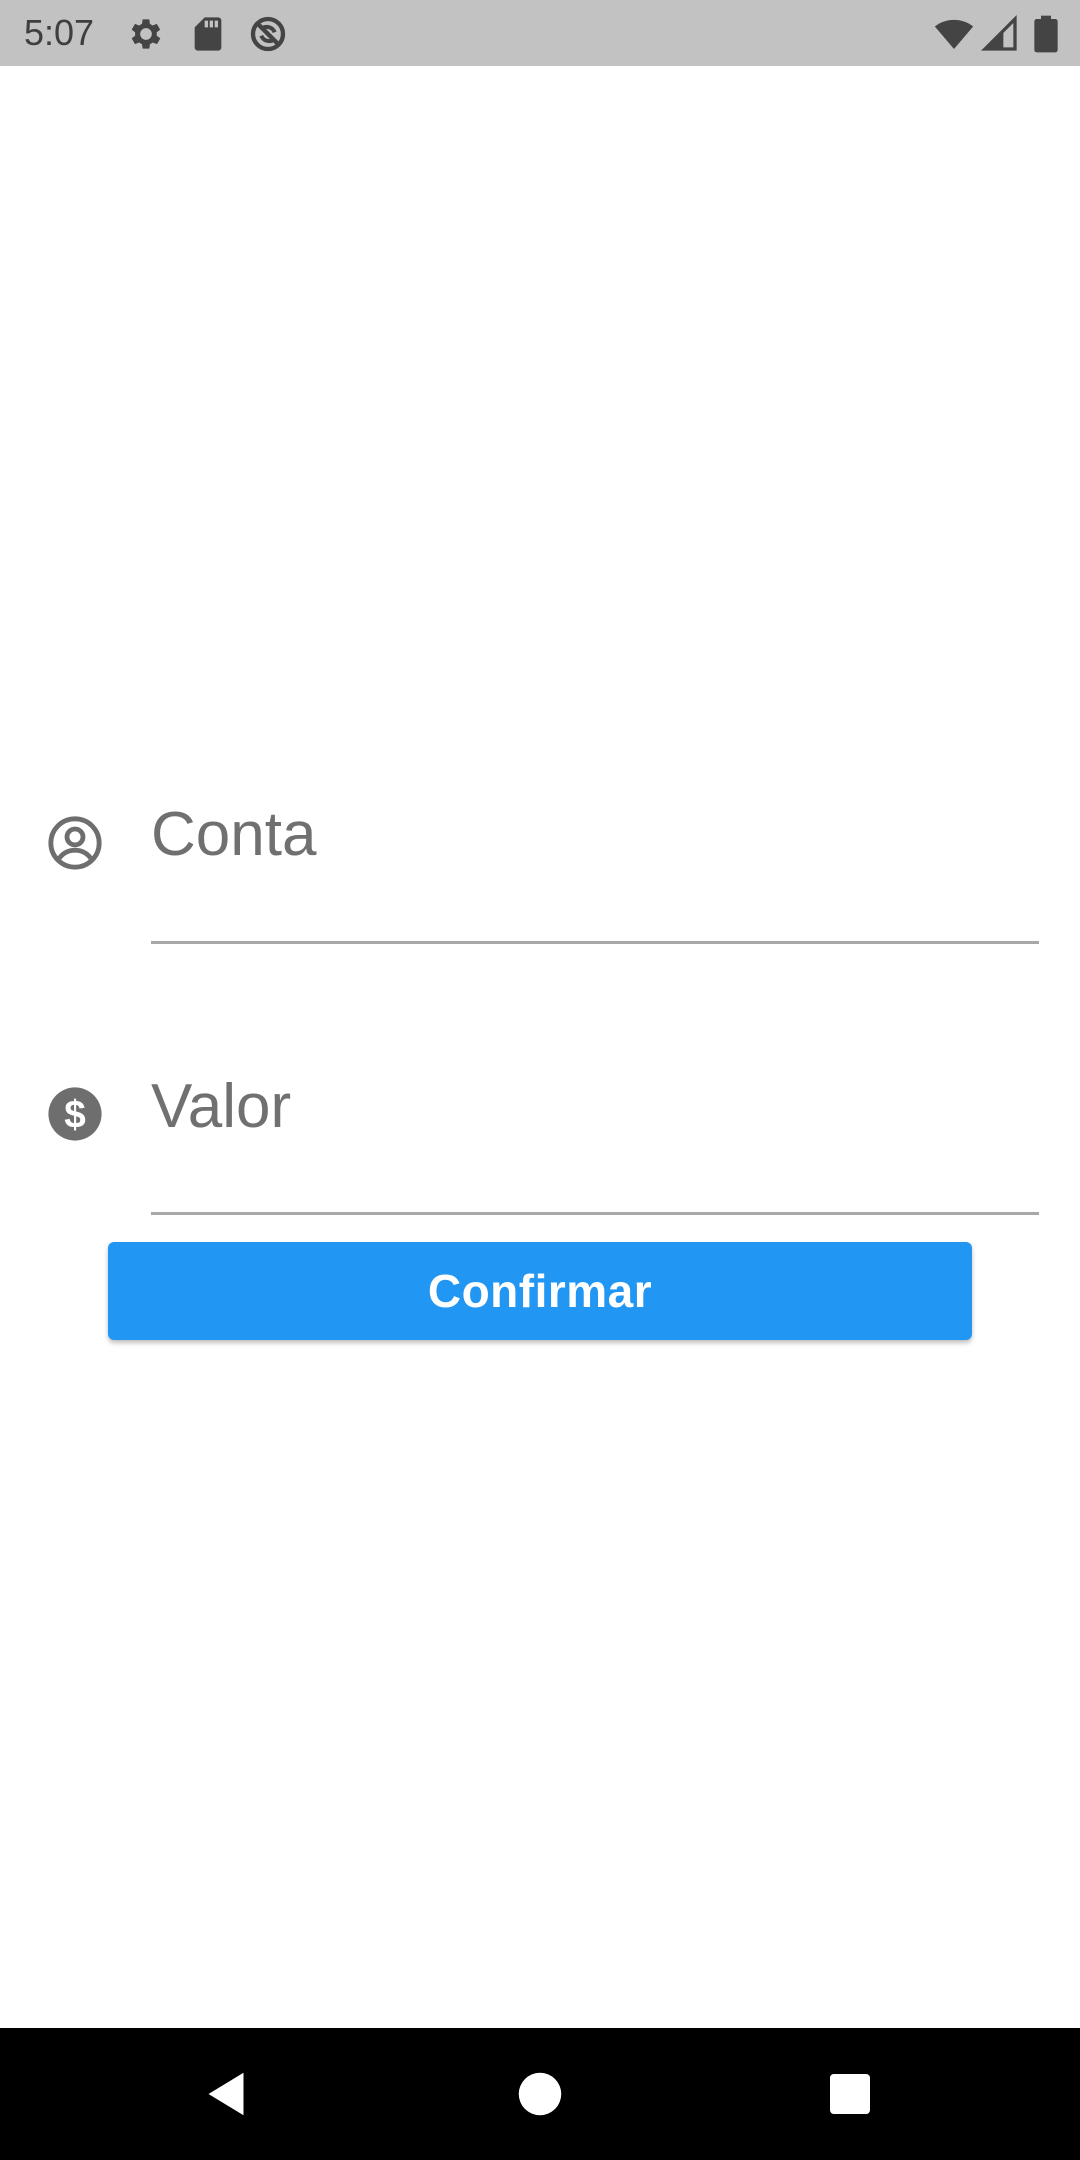 The width and height of the screenshot is (1080, 2160). Describe the element at coordinates (226, 2094) in the screenshot. I see `back-icon` at that location.